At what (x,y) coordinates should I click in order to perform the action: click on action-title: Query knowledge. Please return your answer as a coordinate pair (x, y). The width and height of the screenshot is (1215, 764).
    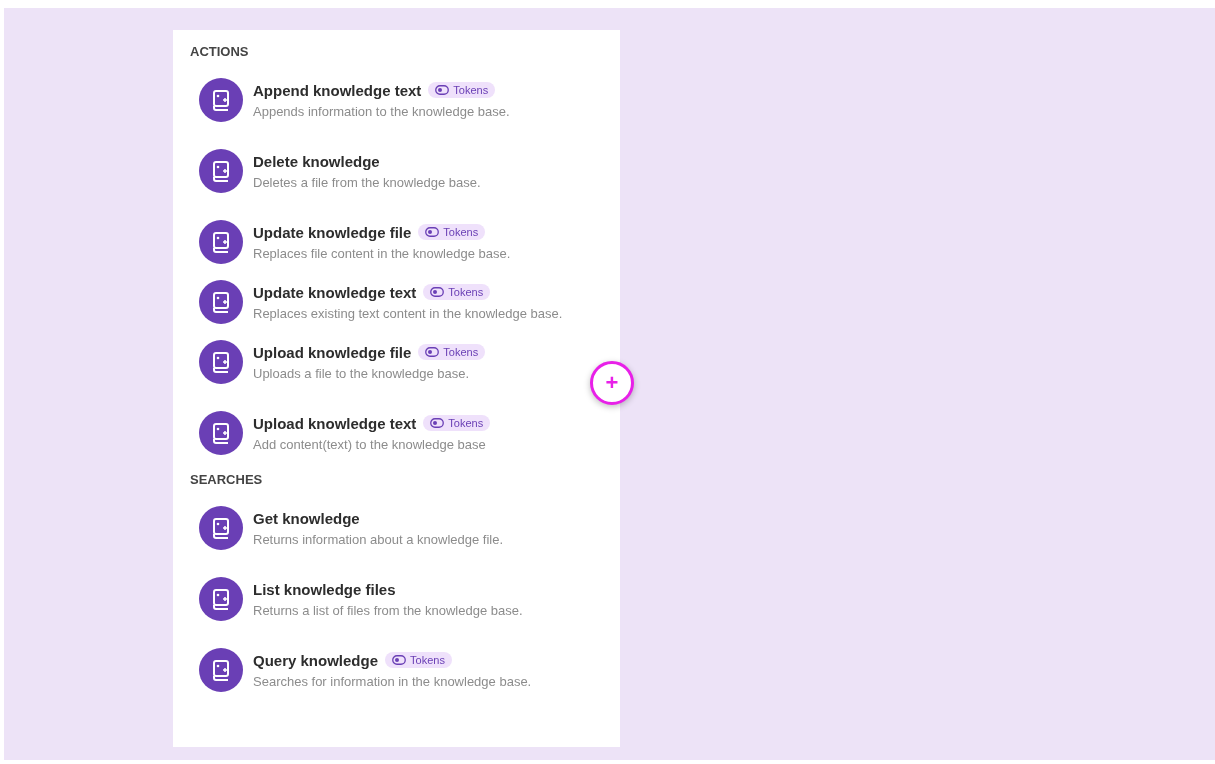
    Looking at the image, I should click on (316, 660).